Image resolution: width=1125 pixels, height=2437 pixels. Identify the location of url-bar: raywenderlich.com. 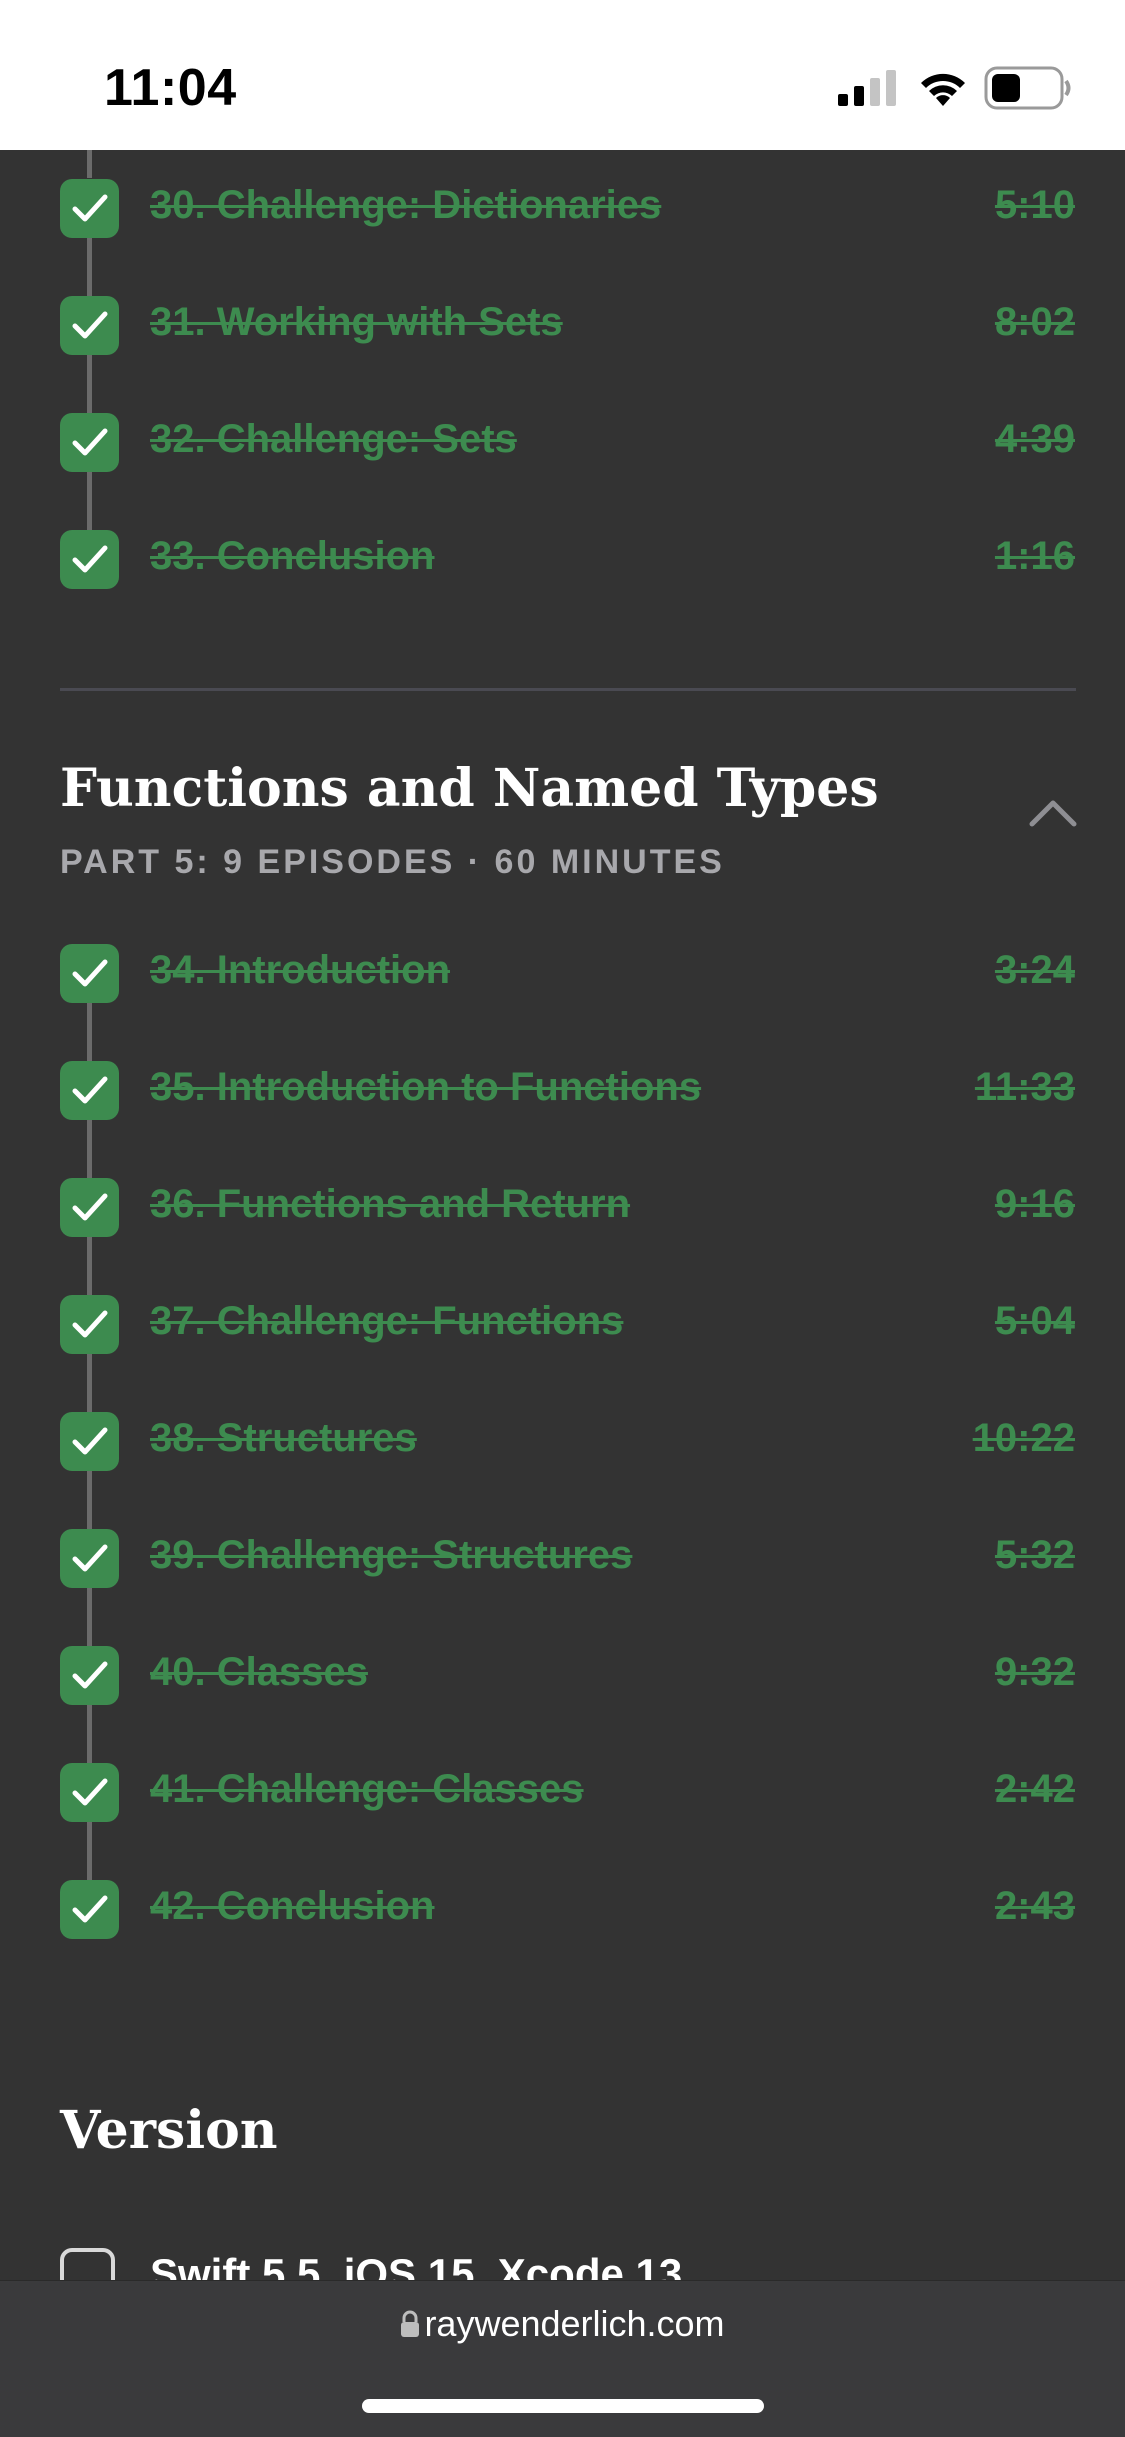
(562, 2325).